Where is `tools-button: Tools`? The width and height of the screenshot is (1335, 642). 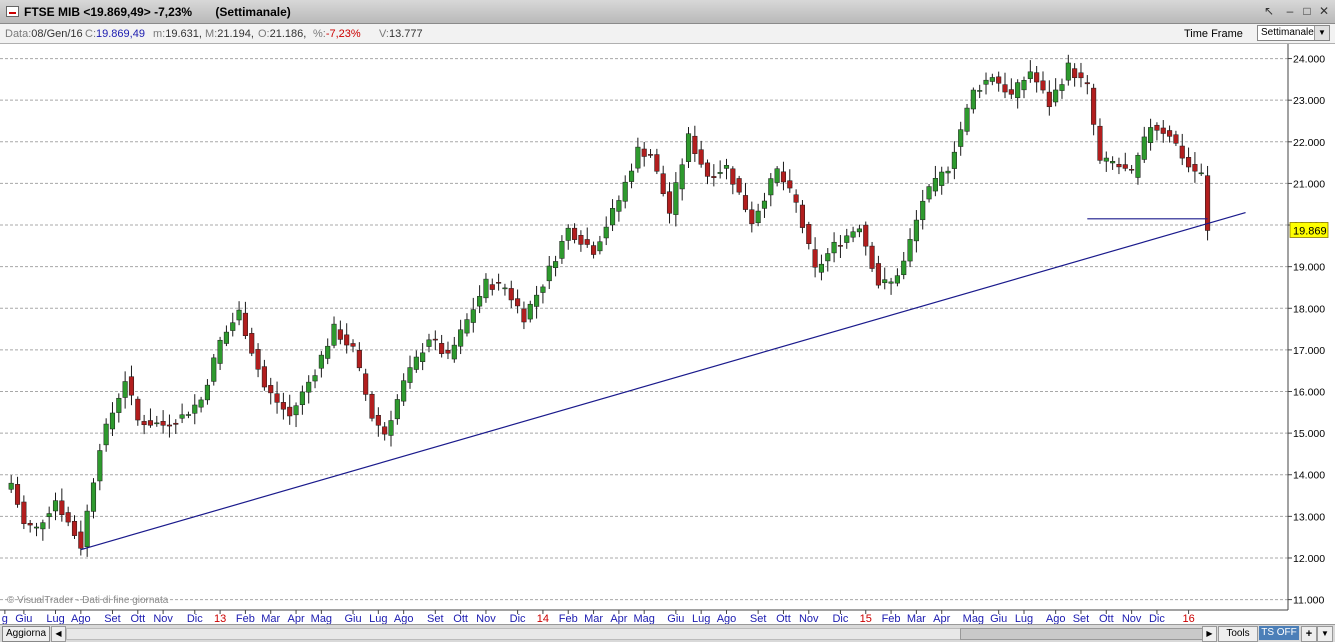
tools-button: Tools is located at coordinates (1238, 634).